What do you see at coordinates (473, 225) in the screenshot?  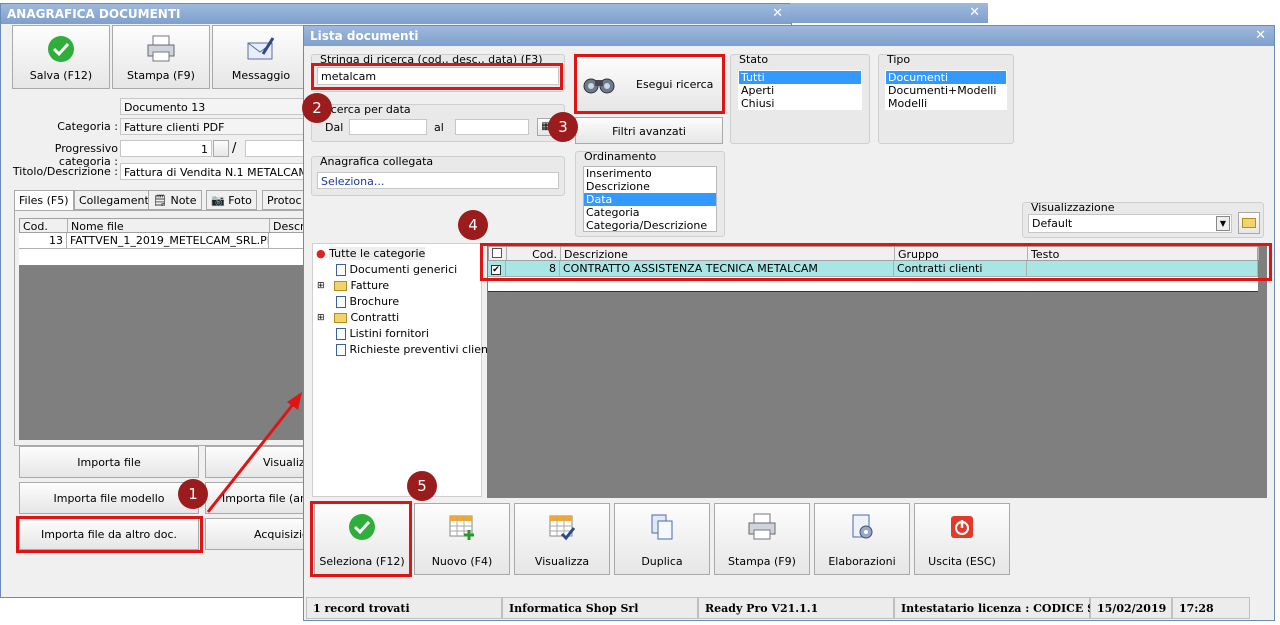 I see `annotation-badge-4: 4` at bounding box center [473, 225].